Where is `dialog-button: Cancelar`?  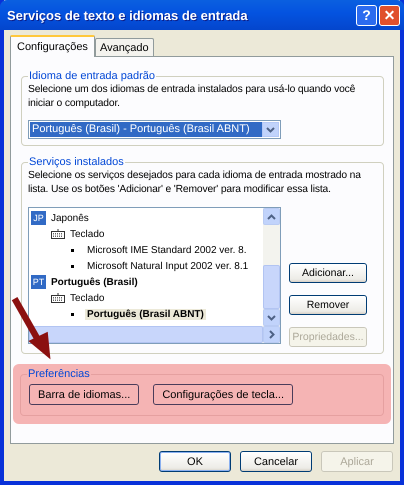
dialog-button: Cancelar is located at coordinates (276, 461).